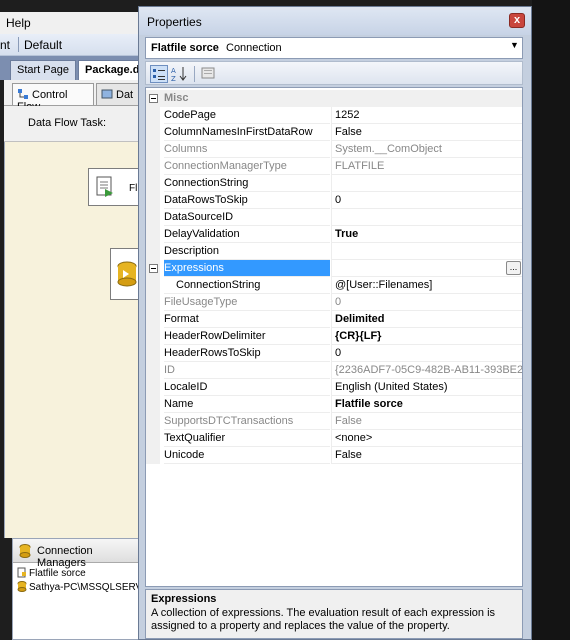 This screenshot has height=640, width=570. Describe the element at coordinates (426, 370) in the screenshot. I see `prop-value: {2236ADF7-05C9-482B-AB11-393BE2FB0` at that location.